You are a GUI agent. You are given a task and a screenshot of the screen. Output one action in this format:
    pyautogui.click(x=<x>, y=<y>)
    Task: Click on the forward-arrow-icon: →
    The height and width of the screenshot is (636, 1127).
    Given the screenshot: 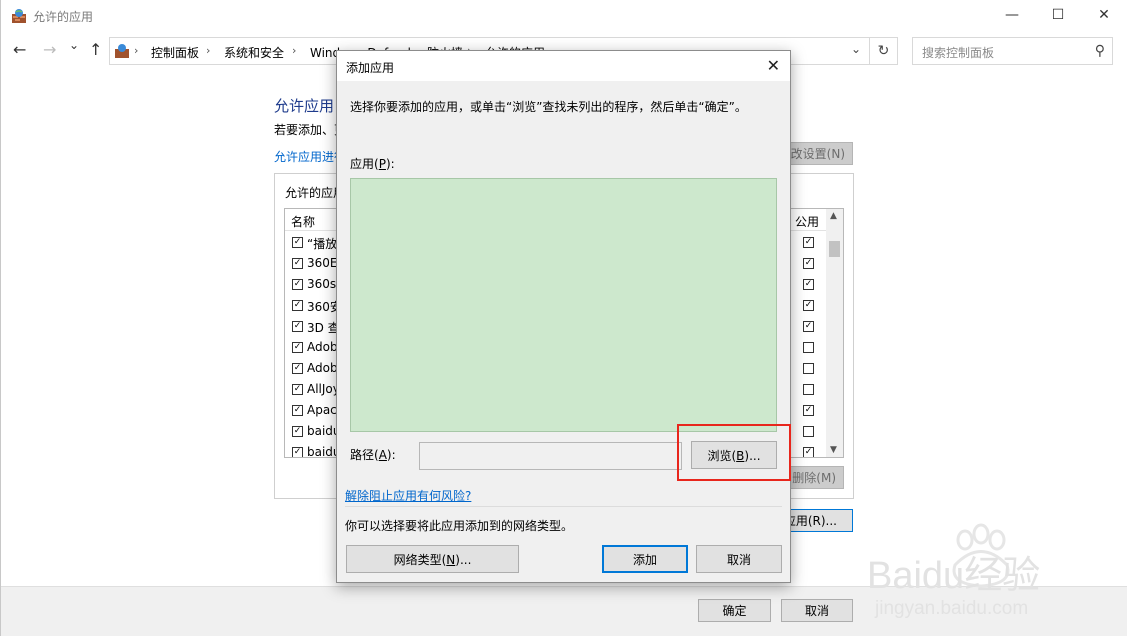 What is the action you would take?
    pyautogui.click(x=50, y=49)
    